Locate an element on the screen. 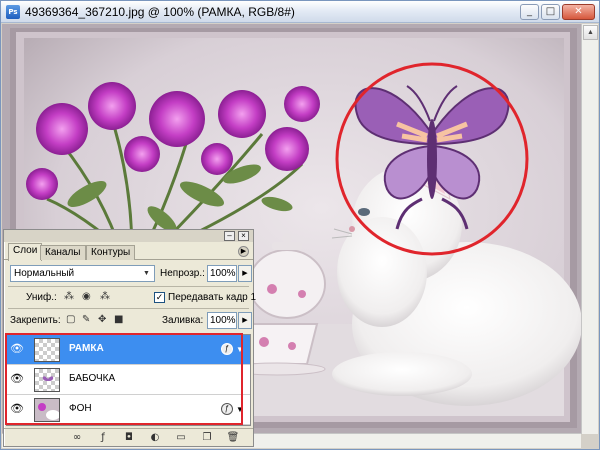  lock-all-icon: ■ is located at coordinates (118, 320).